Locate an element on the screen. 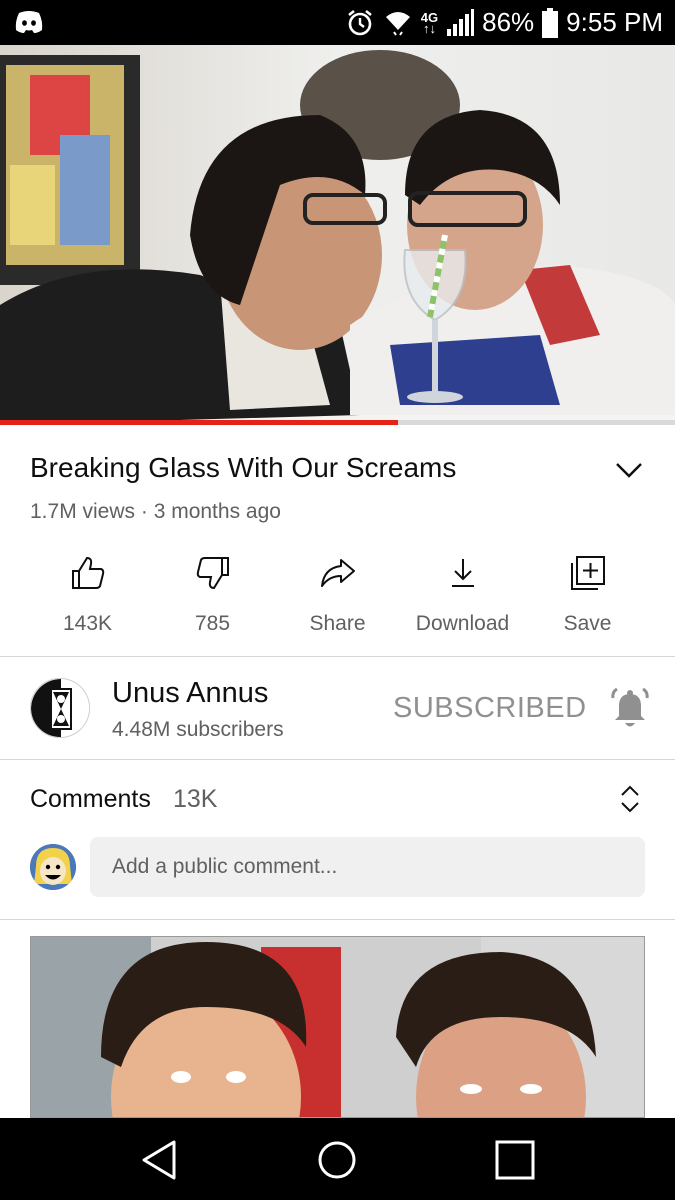 This screenshot has height=1200, width=675. system-nav-bar is located at coordinates (337, 1159).